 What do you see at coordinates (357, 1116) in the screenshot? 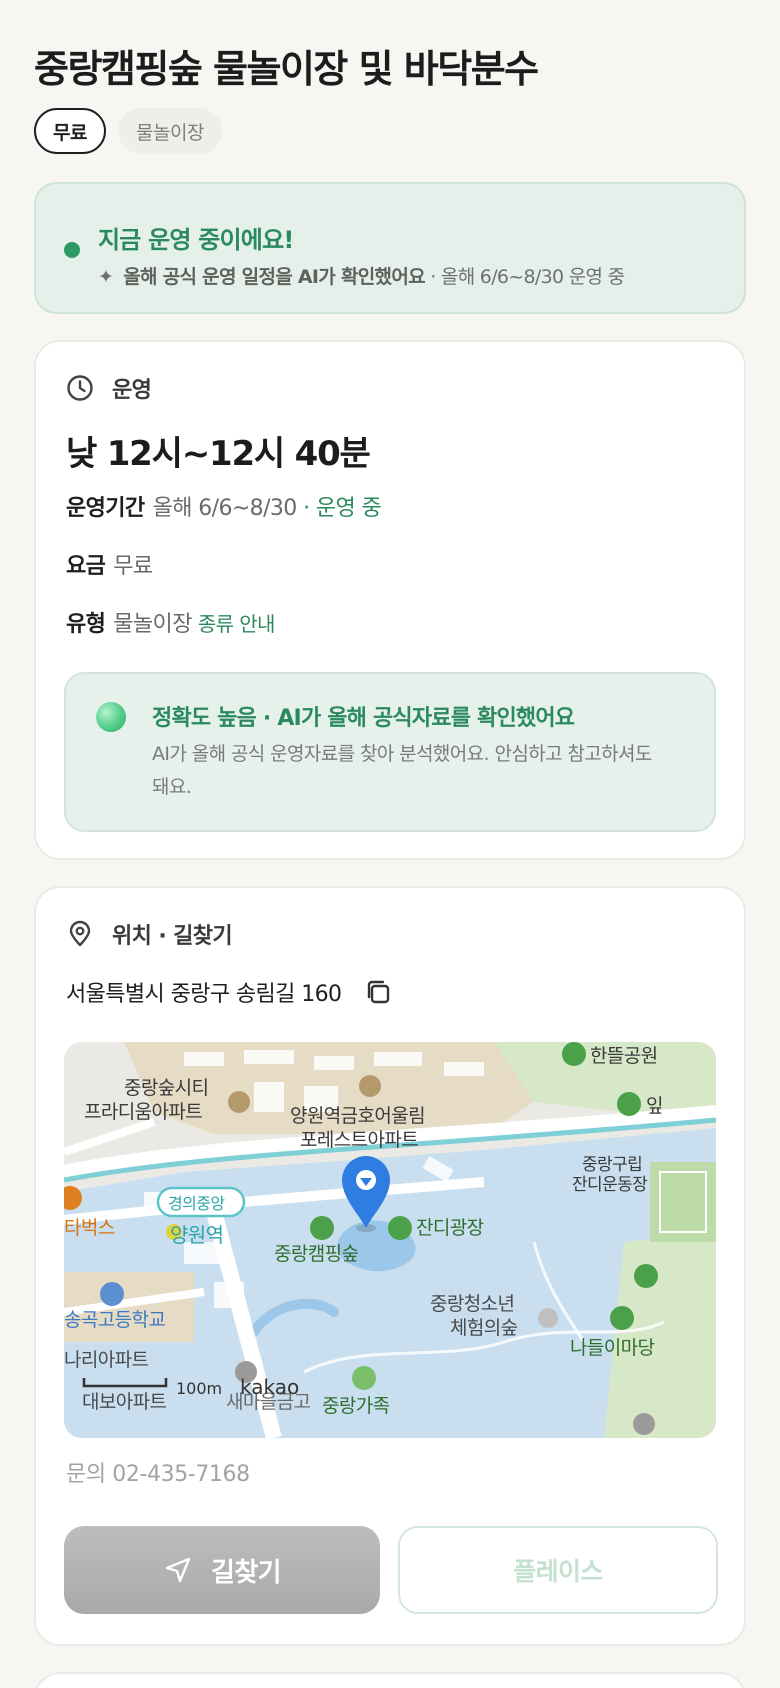
I see `map-label-apt2a: 양원역금호어울림` at bounding box center [357, 1116].